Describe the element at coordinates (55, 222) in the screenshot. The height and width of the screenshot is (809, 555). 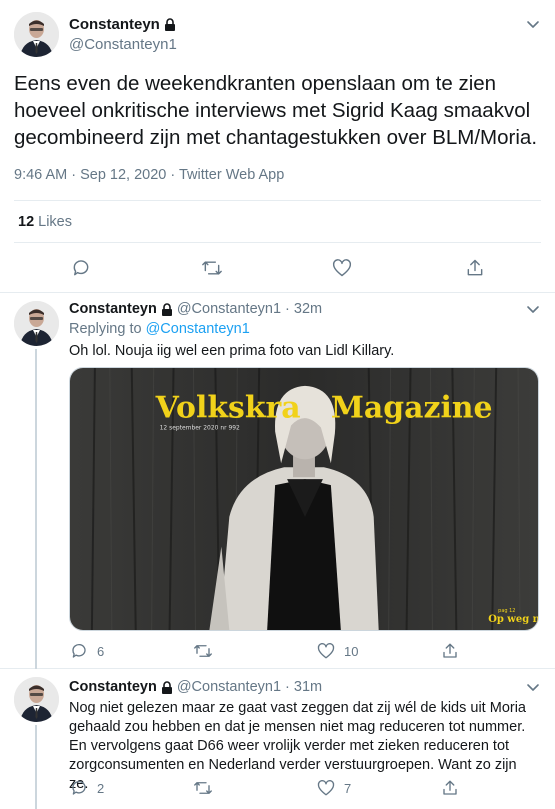
I see `likes-label: Likes` at that location.